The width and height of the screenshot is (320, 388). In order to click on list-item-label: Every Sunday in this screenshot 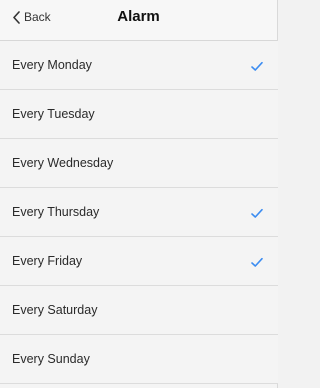, I will do `click(51, 359)`.